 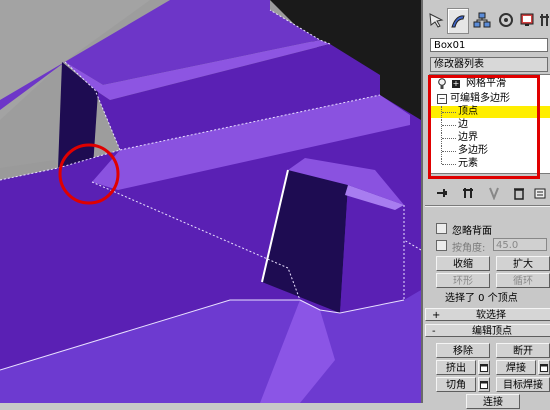 What do you see at coordinates (436, 315) in the screenshot?
I see `rollout-toggle: +` at bounding box center [436, 315].